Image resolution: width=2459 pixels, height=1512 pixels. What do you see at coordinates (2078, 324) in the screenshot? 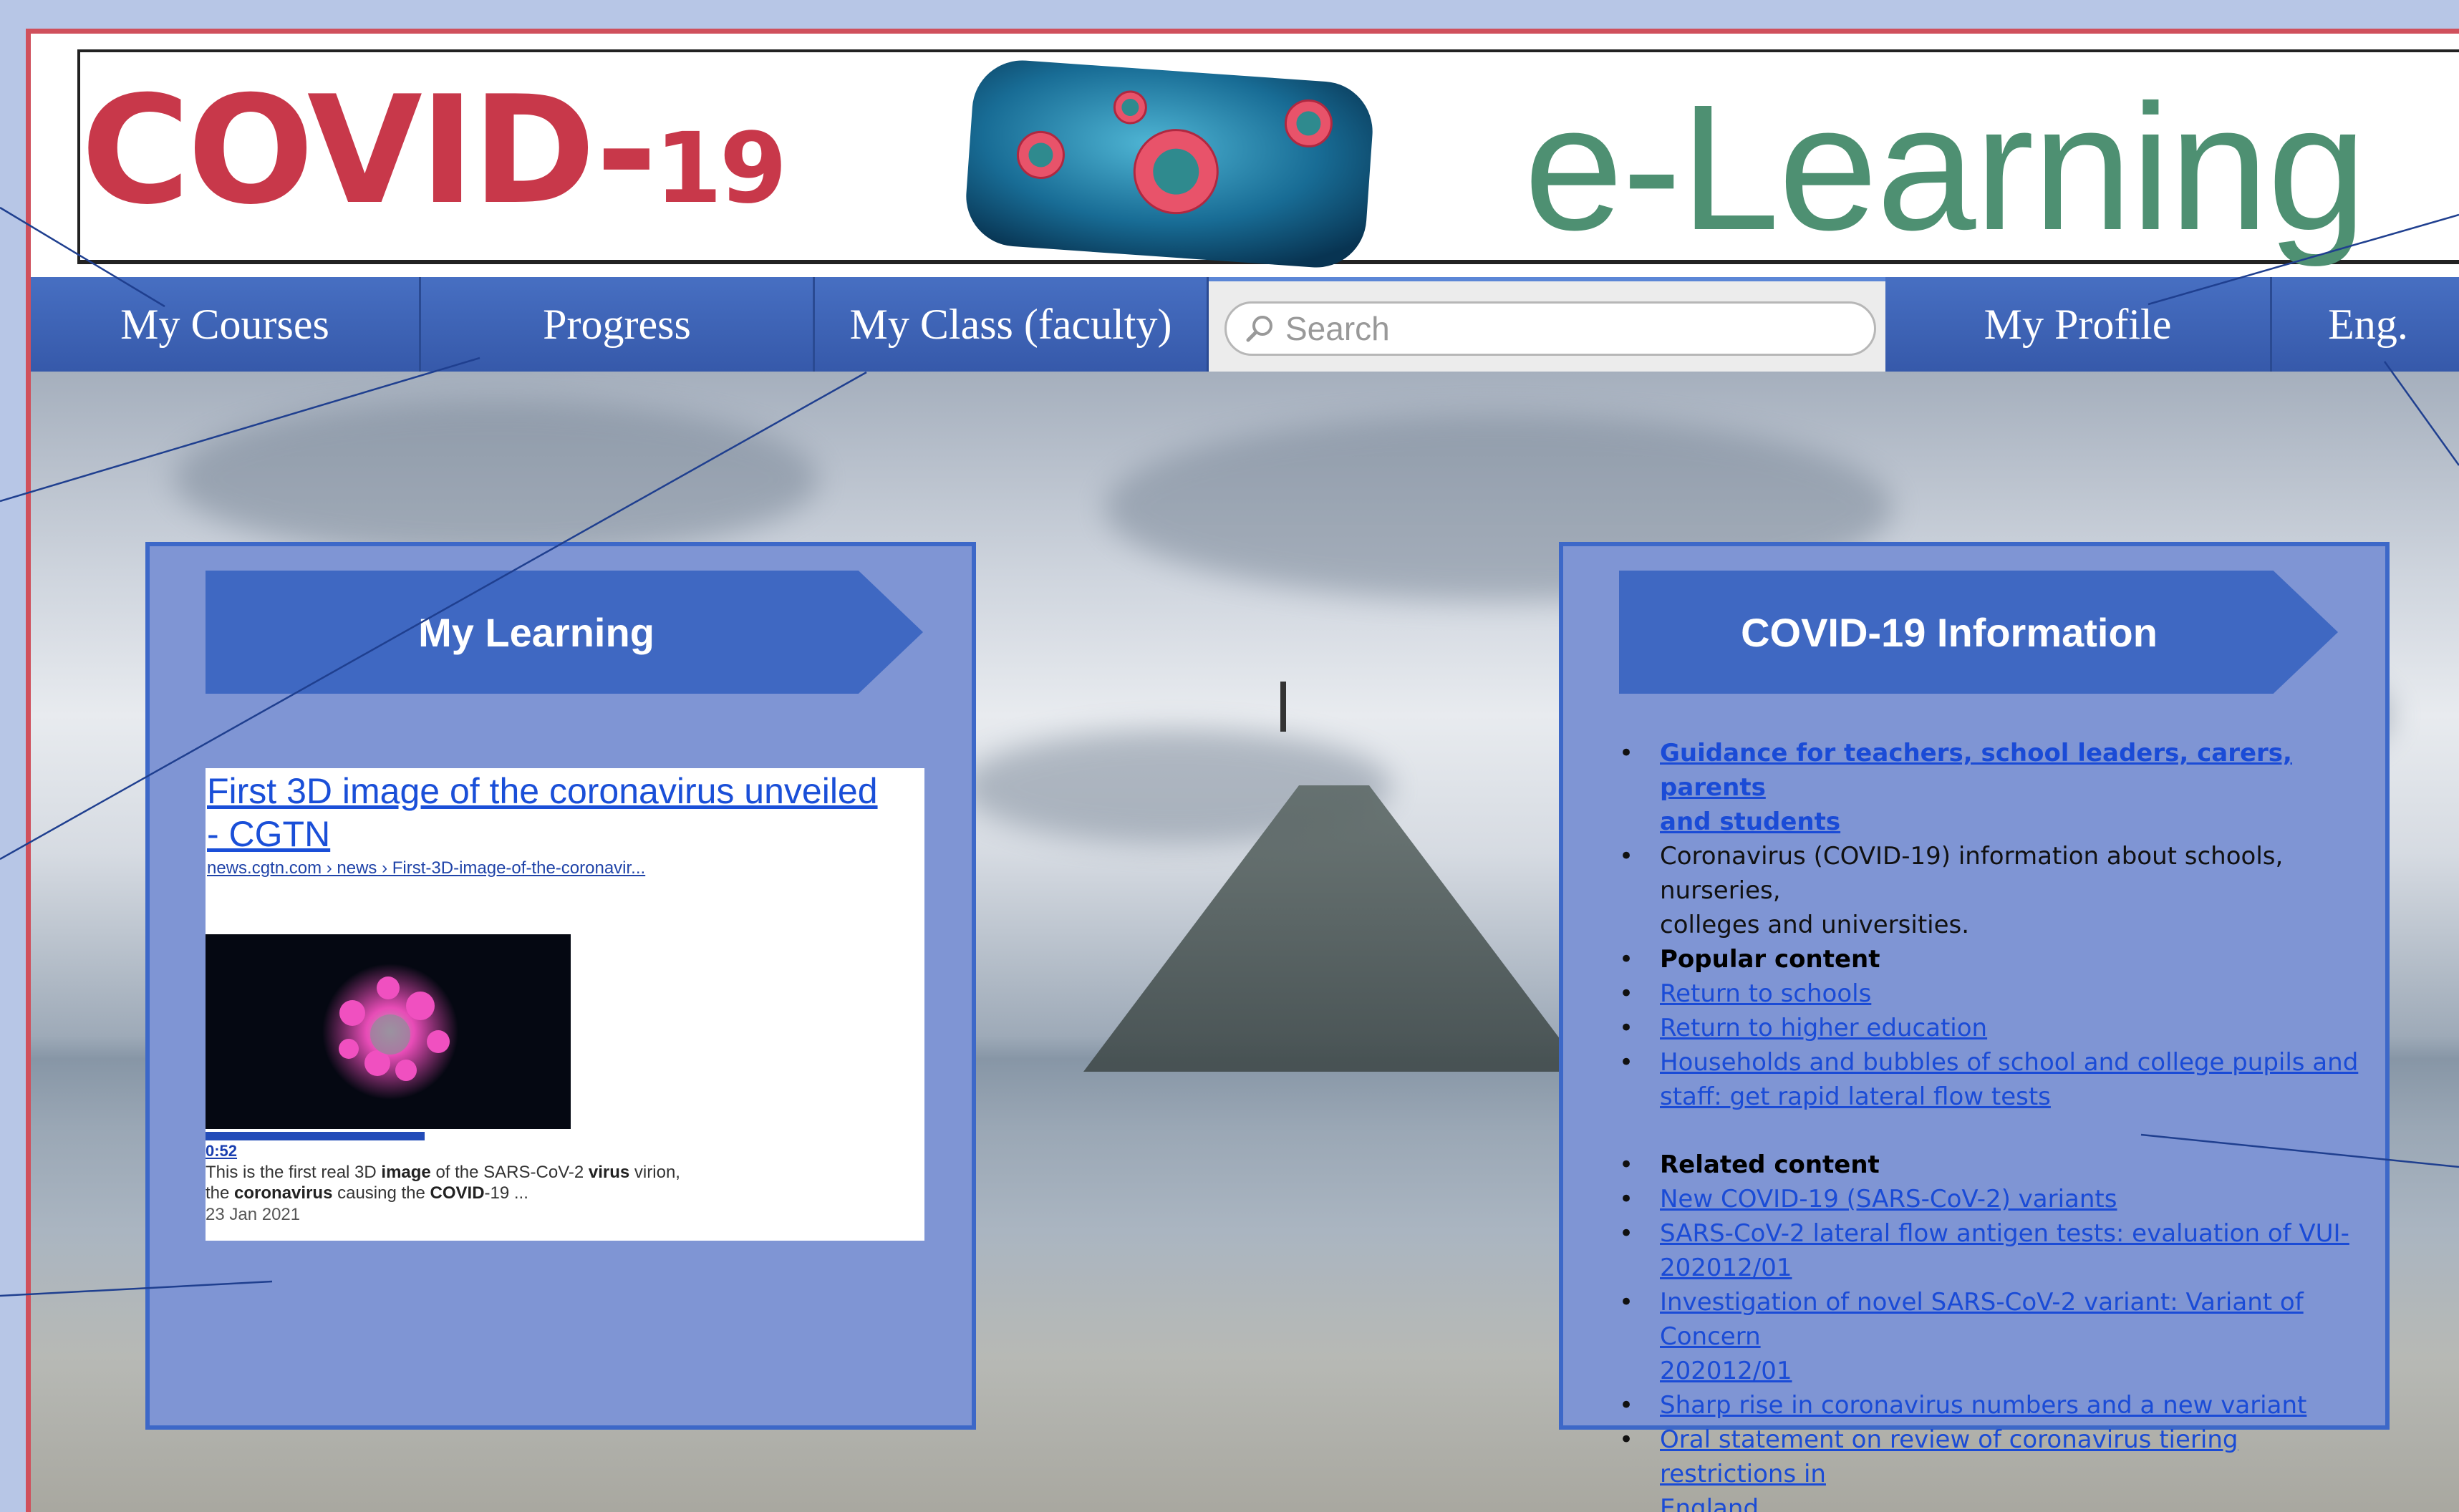
I see `nav-my-profile: My Profile` at bounding box center [2078, 324].